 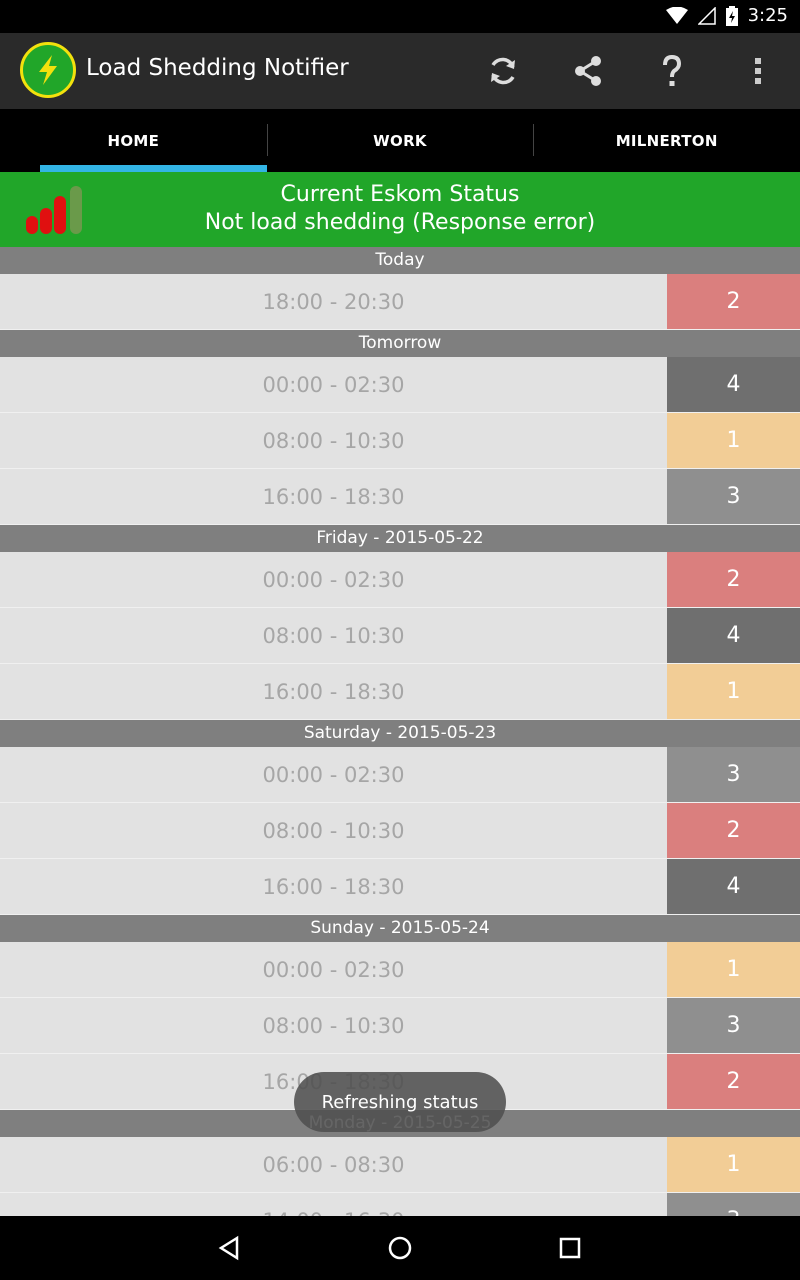 I want to click on battery-charging-icon, so click(x=731, y=15).